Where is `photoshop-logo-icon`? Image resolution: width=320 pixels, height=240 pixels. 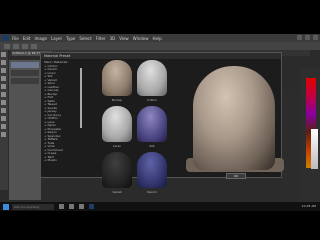
photoshop-logo-icon is located at coordinates (5, 38).